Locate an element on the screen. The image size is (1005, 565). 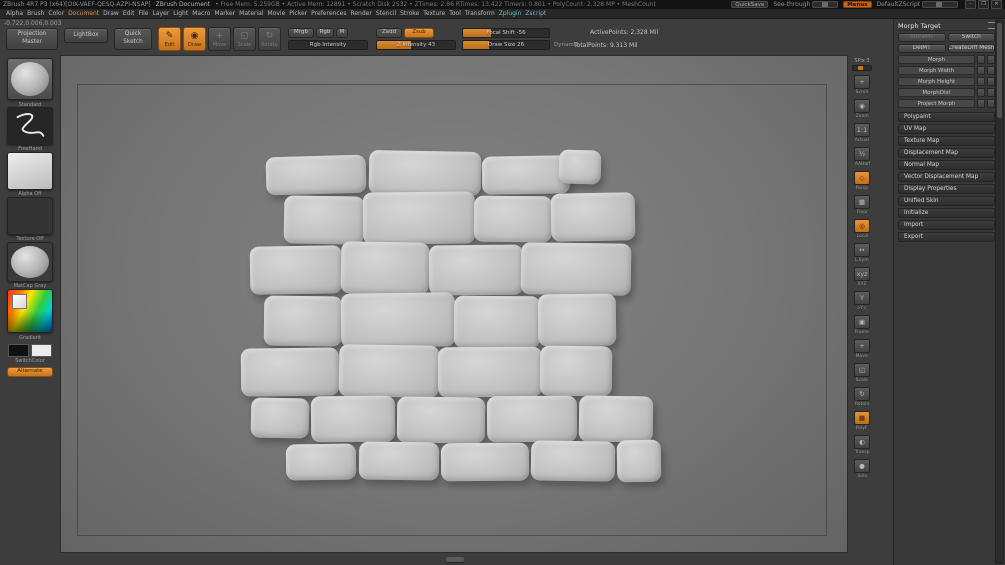
color-picker is located at coordinates (30, 311).